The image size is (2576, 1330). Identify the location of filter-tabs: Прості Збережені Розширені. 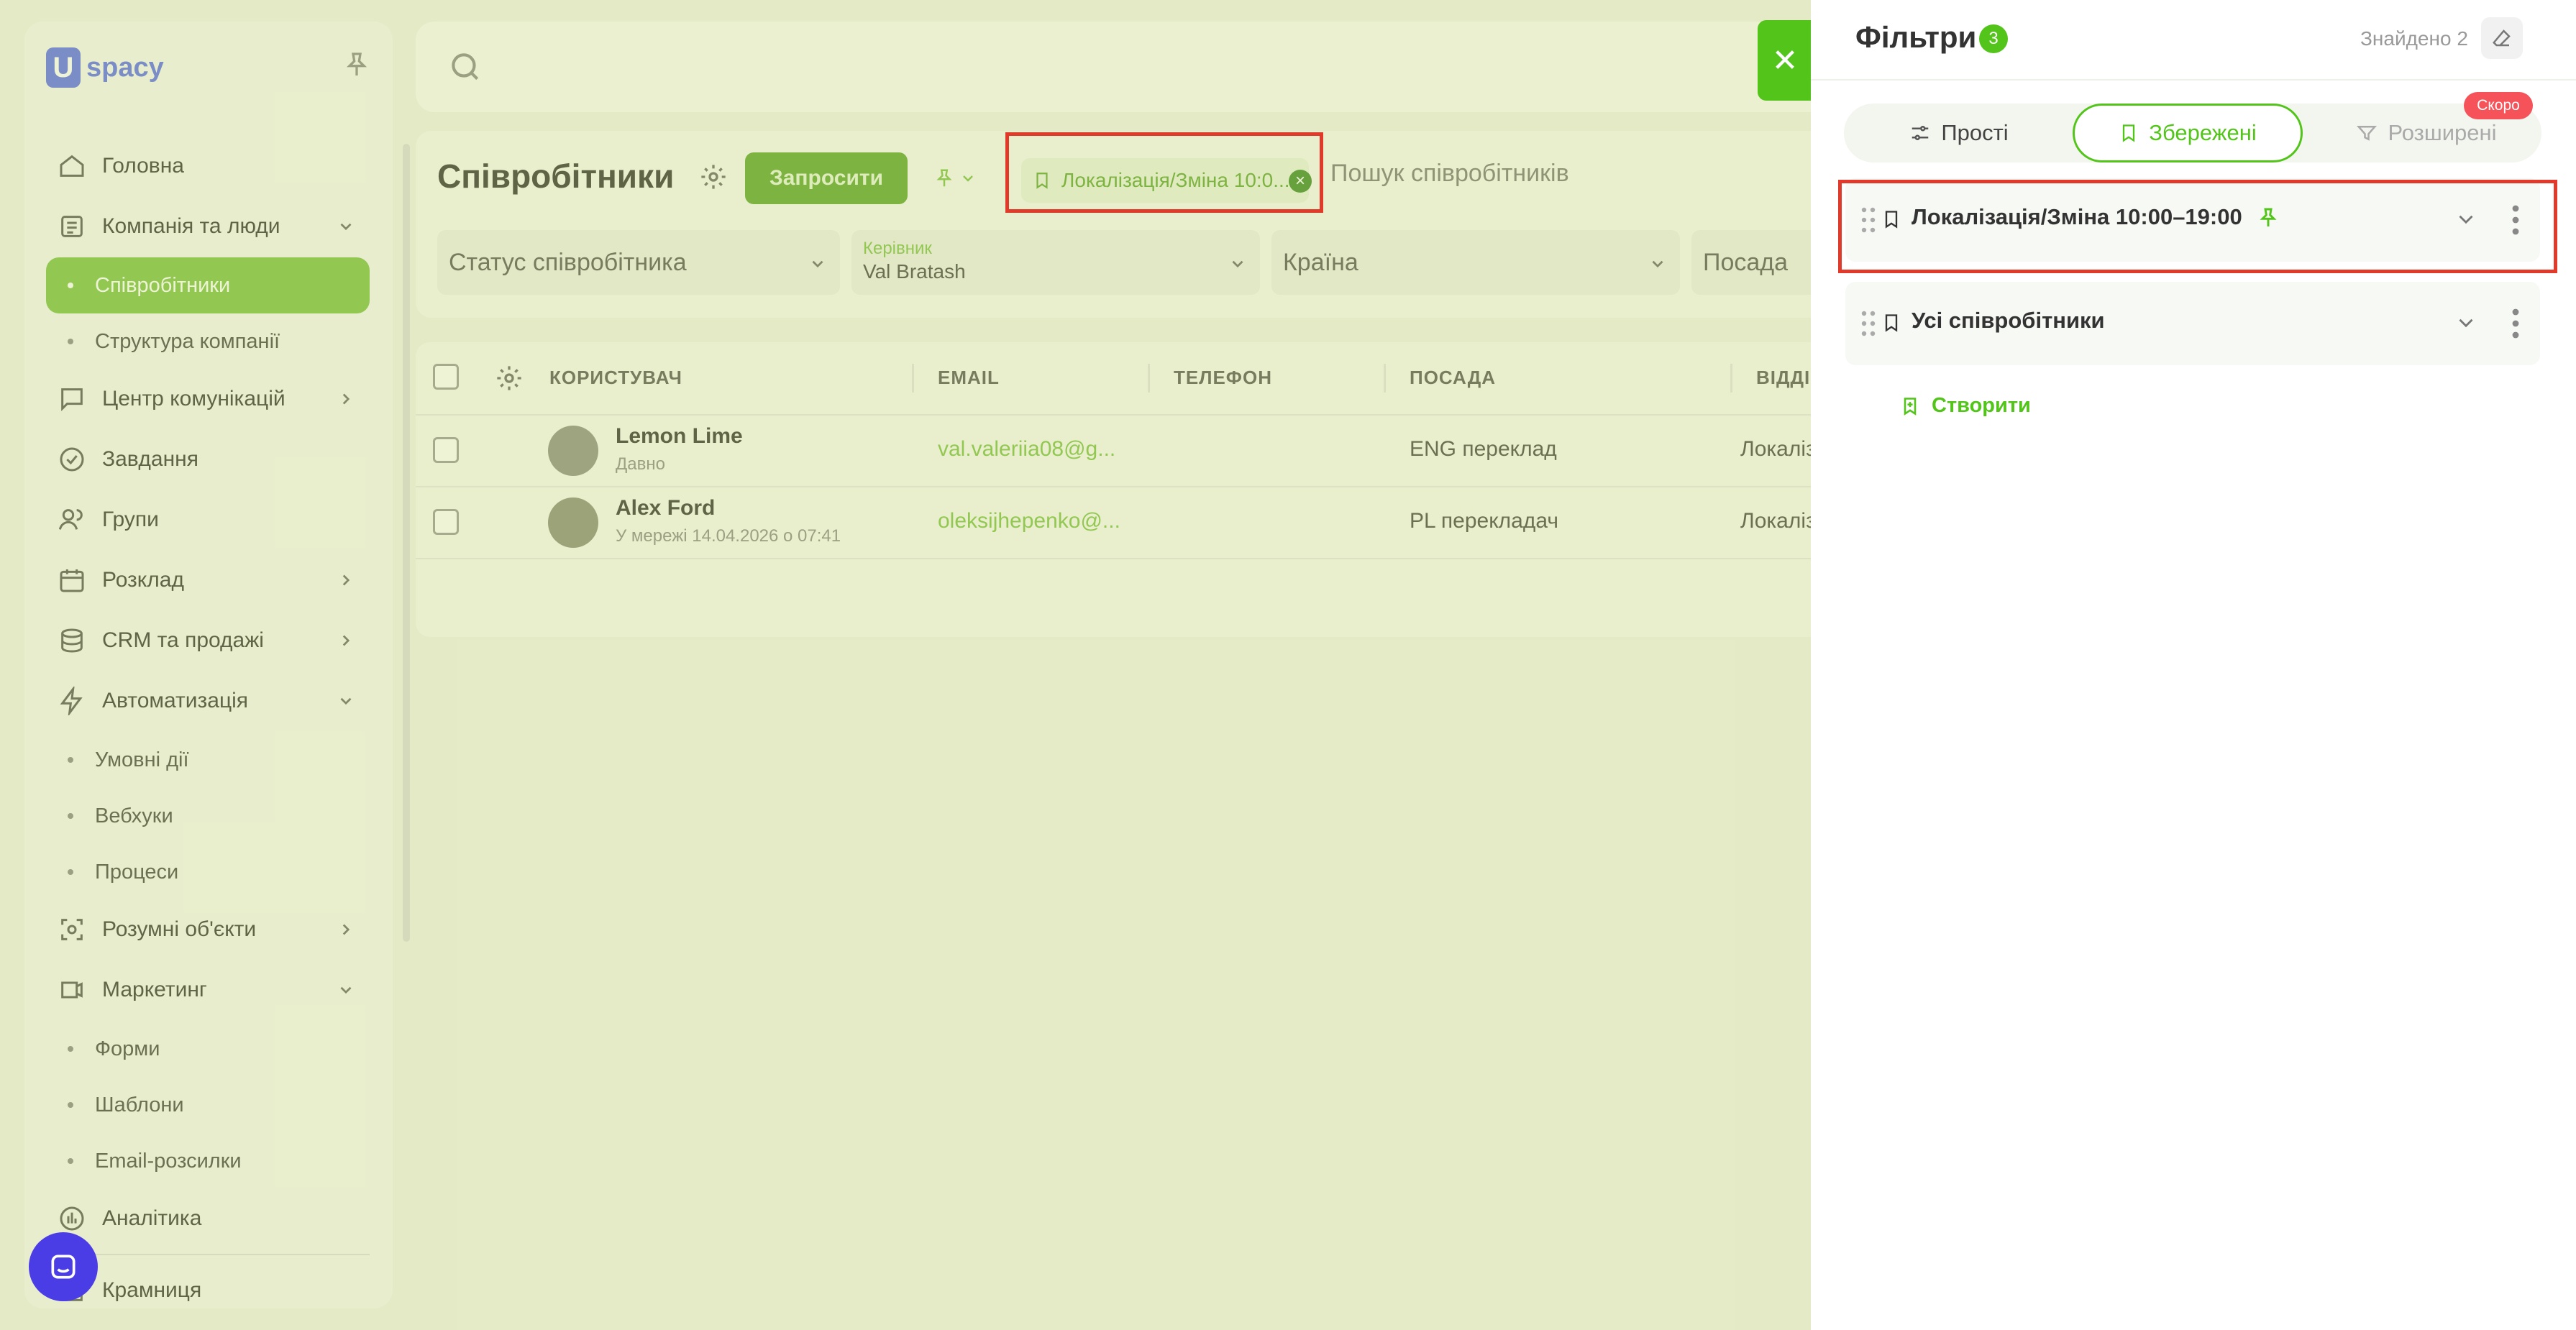
(2192, 133).